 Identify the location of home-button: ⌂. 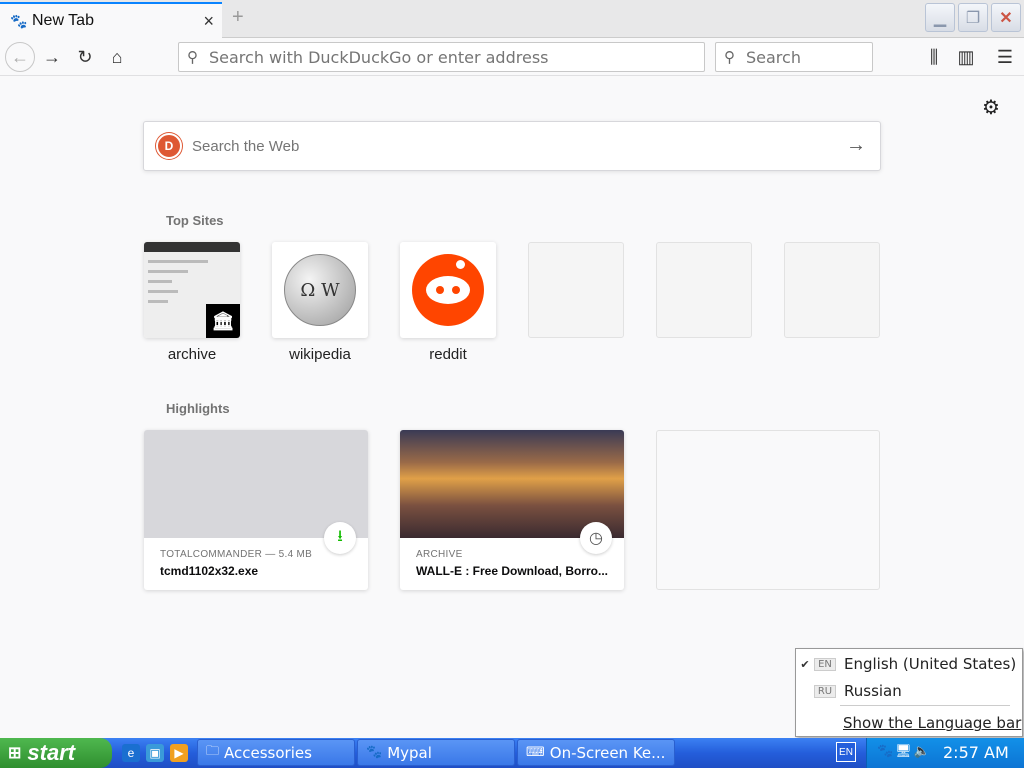
(117, 57).